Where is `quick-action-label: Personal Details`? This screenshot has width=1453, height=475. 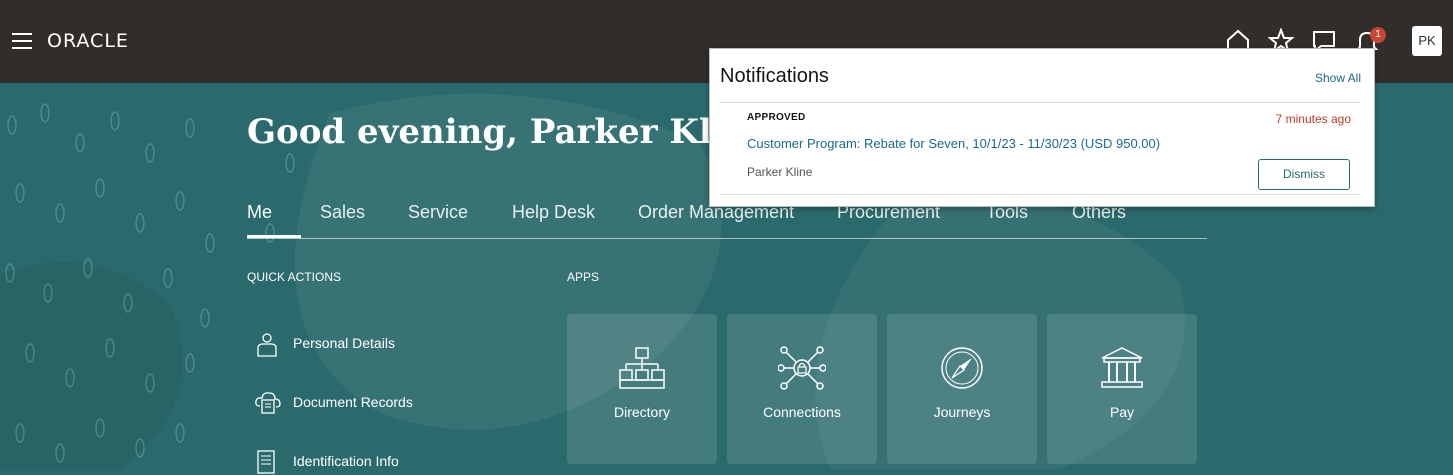
quick-action-label: Personal Details is located at coordinates (344, 343).